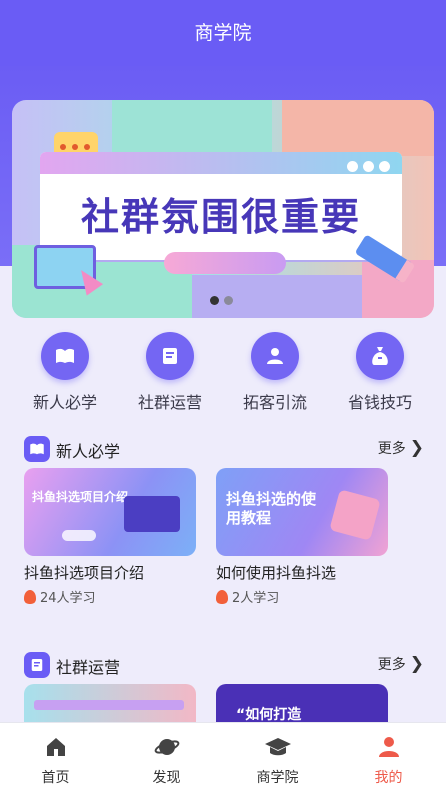 The height and width of the screenshot is (796, 446). I want to click on quick-link-community: 社群运营, so click(170, 372).